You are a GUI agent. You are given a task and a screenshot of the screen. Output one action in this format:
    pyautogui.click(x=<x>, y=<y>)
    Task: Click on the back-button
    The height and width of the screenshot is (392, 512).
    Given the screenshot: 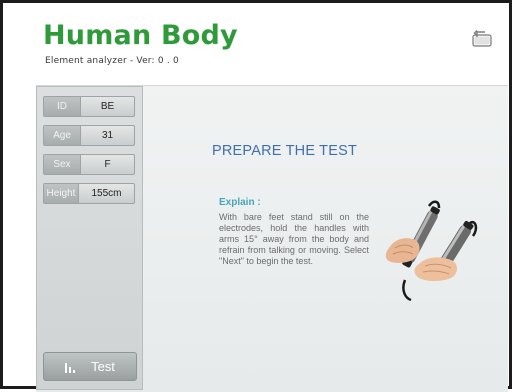 What is the action you would take?
    pyautogui.click(x=482, y=39)
    